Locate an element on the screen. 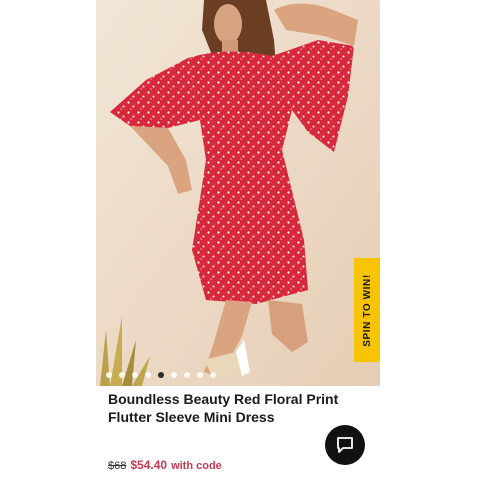  chat-button is located at coordinates (345, 445).